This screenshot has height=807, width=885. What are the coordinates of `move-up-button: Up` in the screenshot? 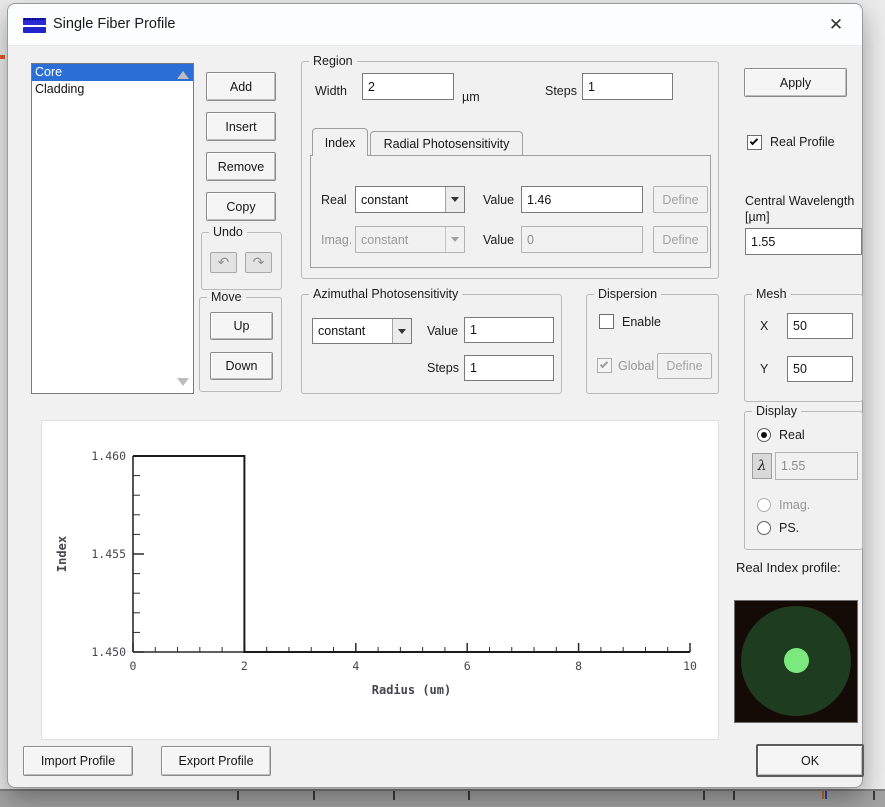 It's located at (241, 326).